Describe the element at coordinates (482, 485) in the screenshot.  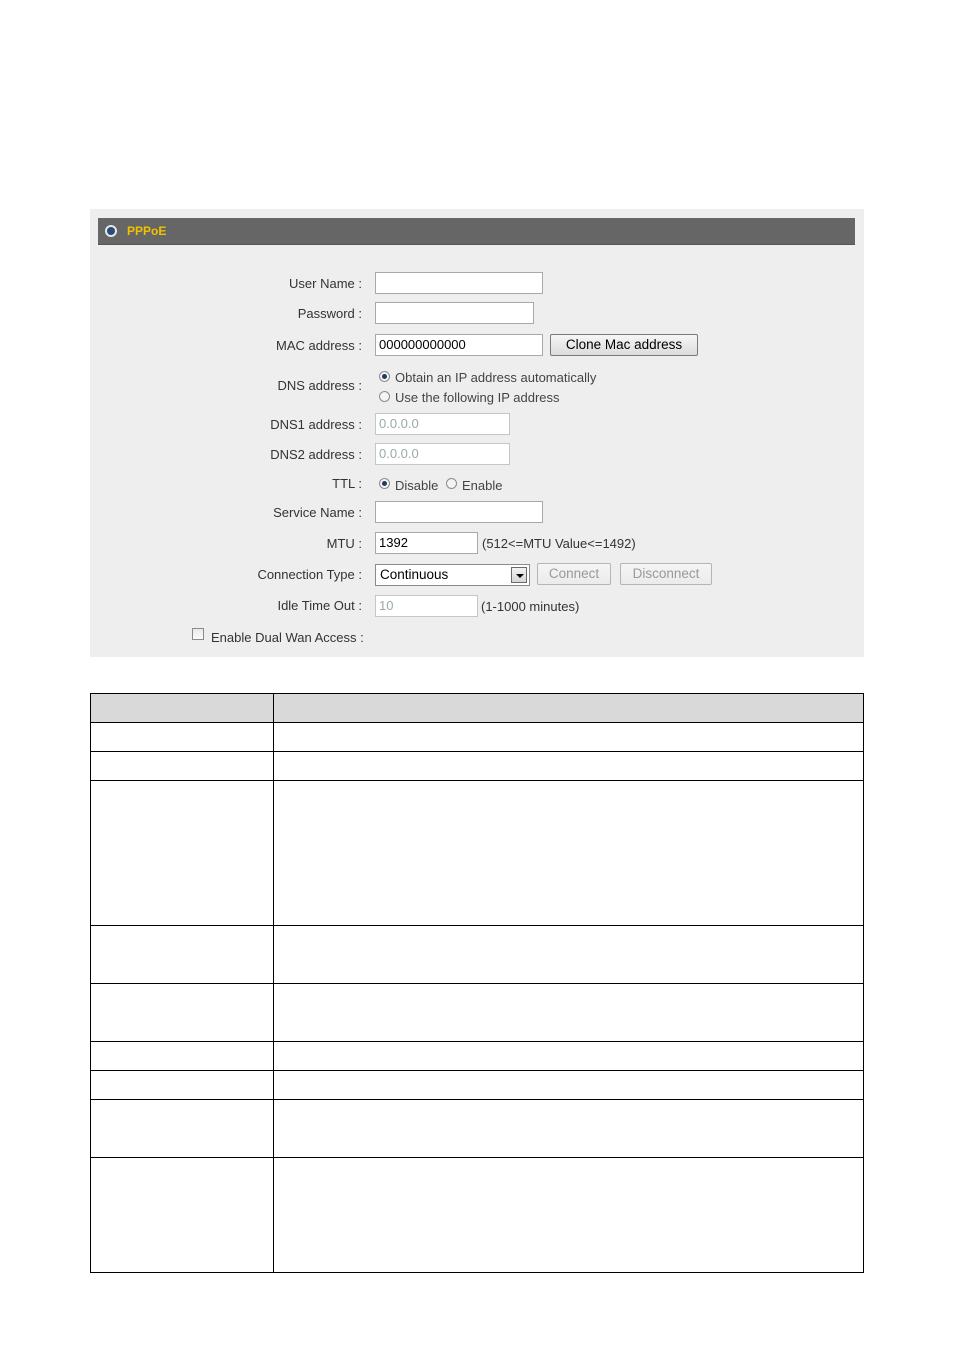
I see `ttl-enable-label: Enable` at that location.